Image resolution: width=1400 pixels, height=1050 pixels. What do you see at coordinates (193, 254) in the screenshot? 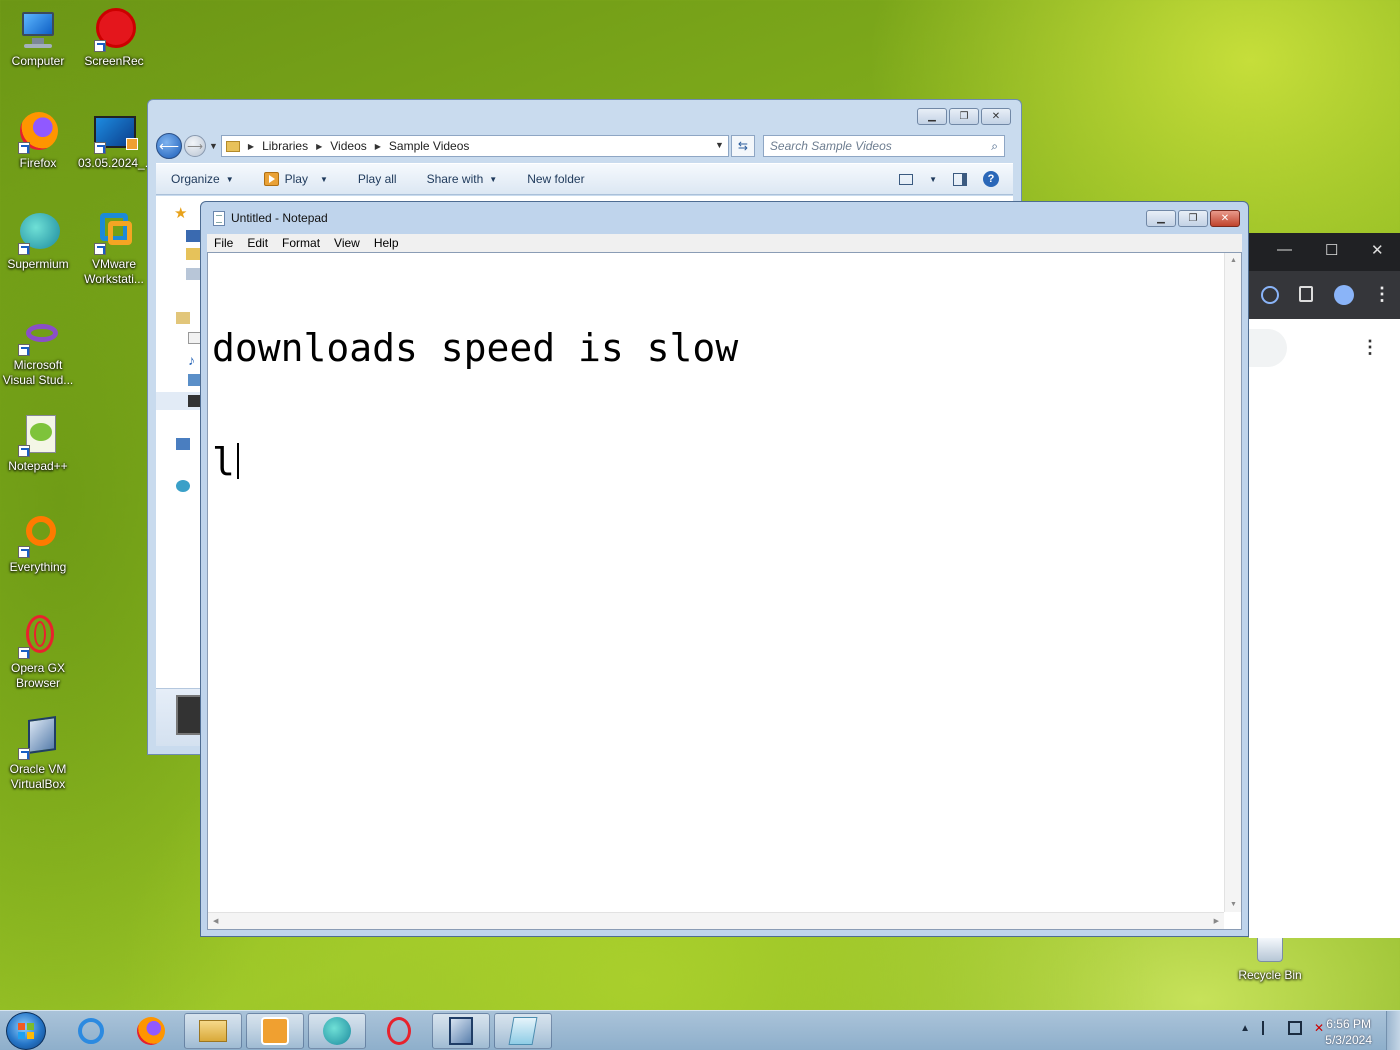
I see `downloads-nav-icon` at bounding box center [193, 254].